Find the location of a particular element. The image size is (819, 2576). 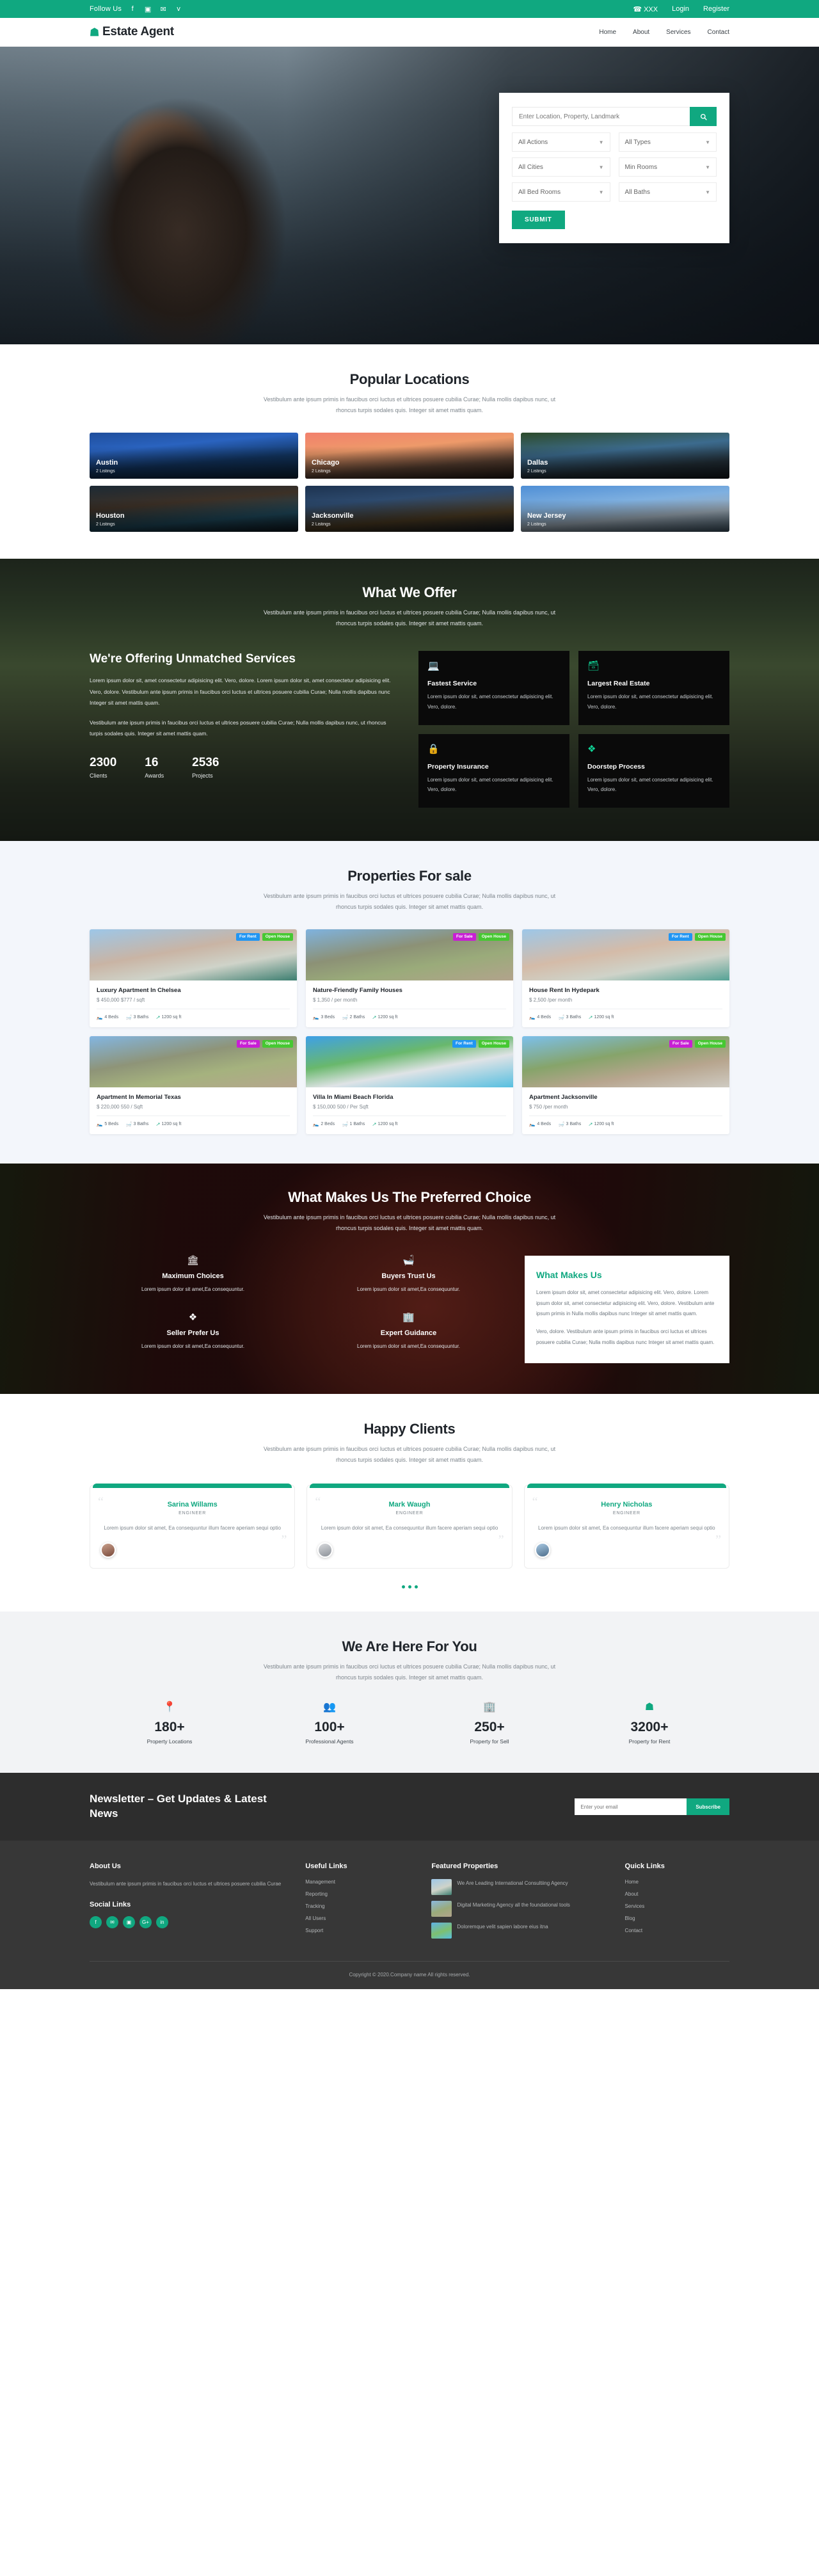

nav-item-services: Services is located at coordinates (678, 32).